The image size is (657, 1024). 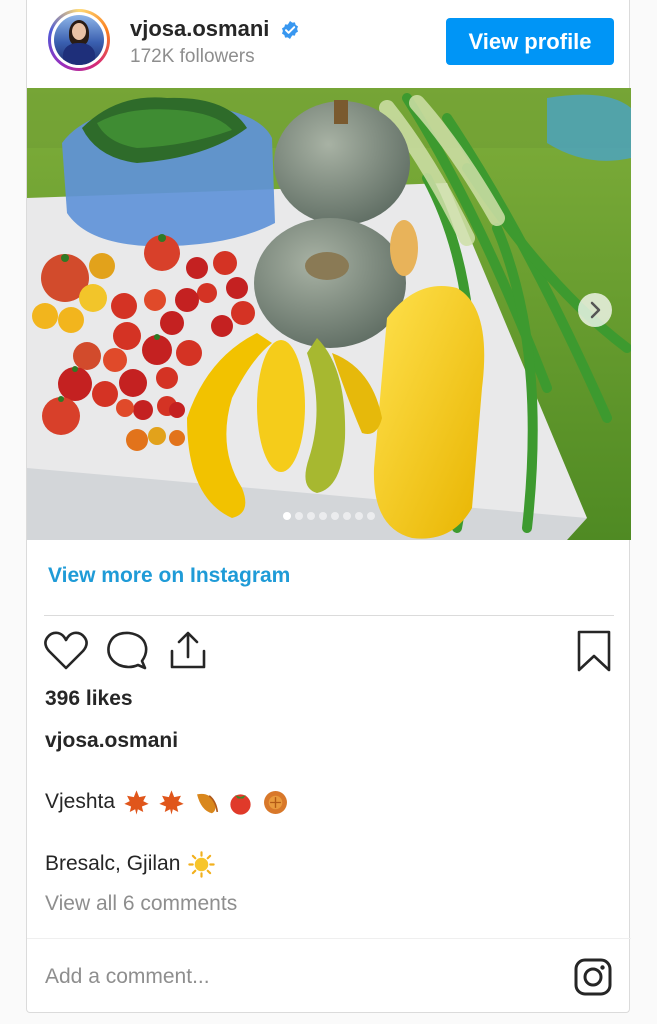 I want to click on likes-count: 396 likes, so click(x=89, y=699).